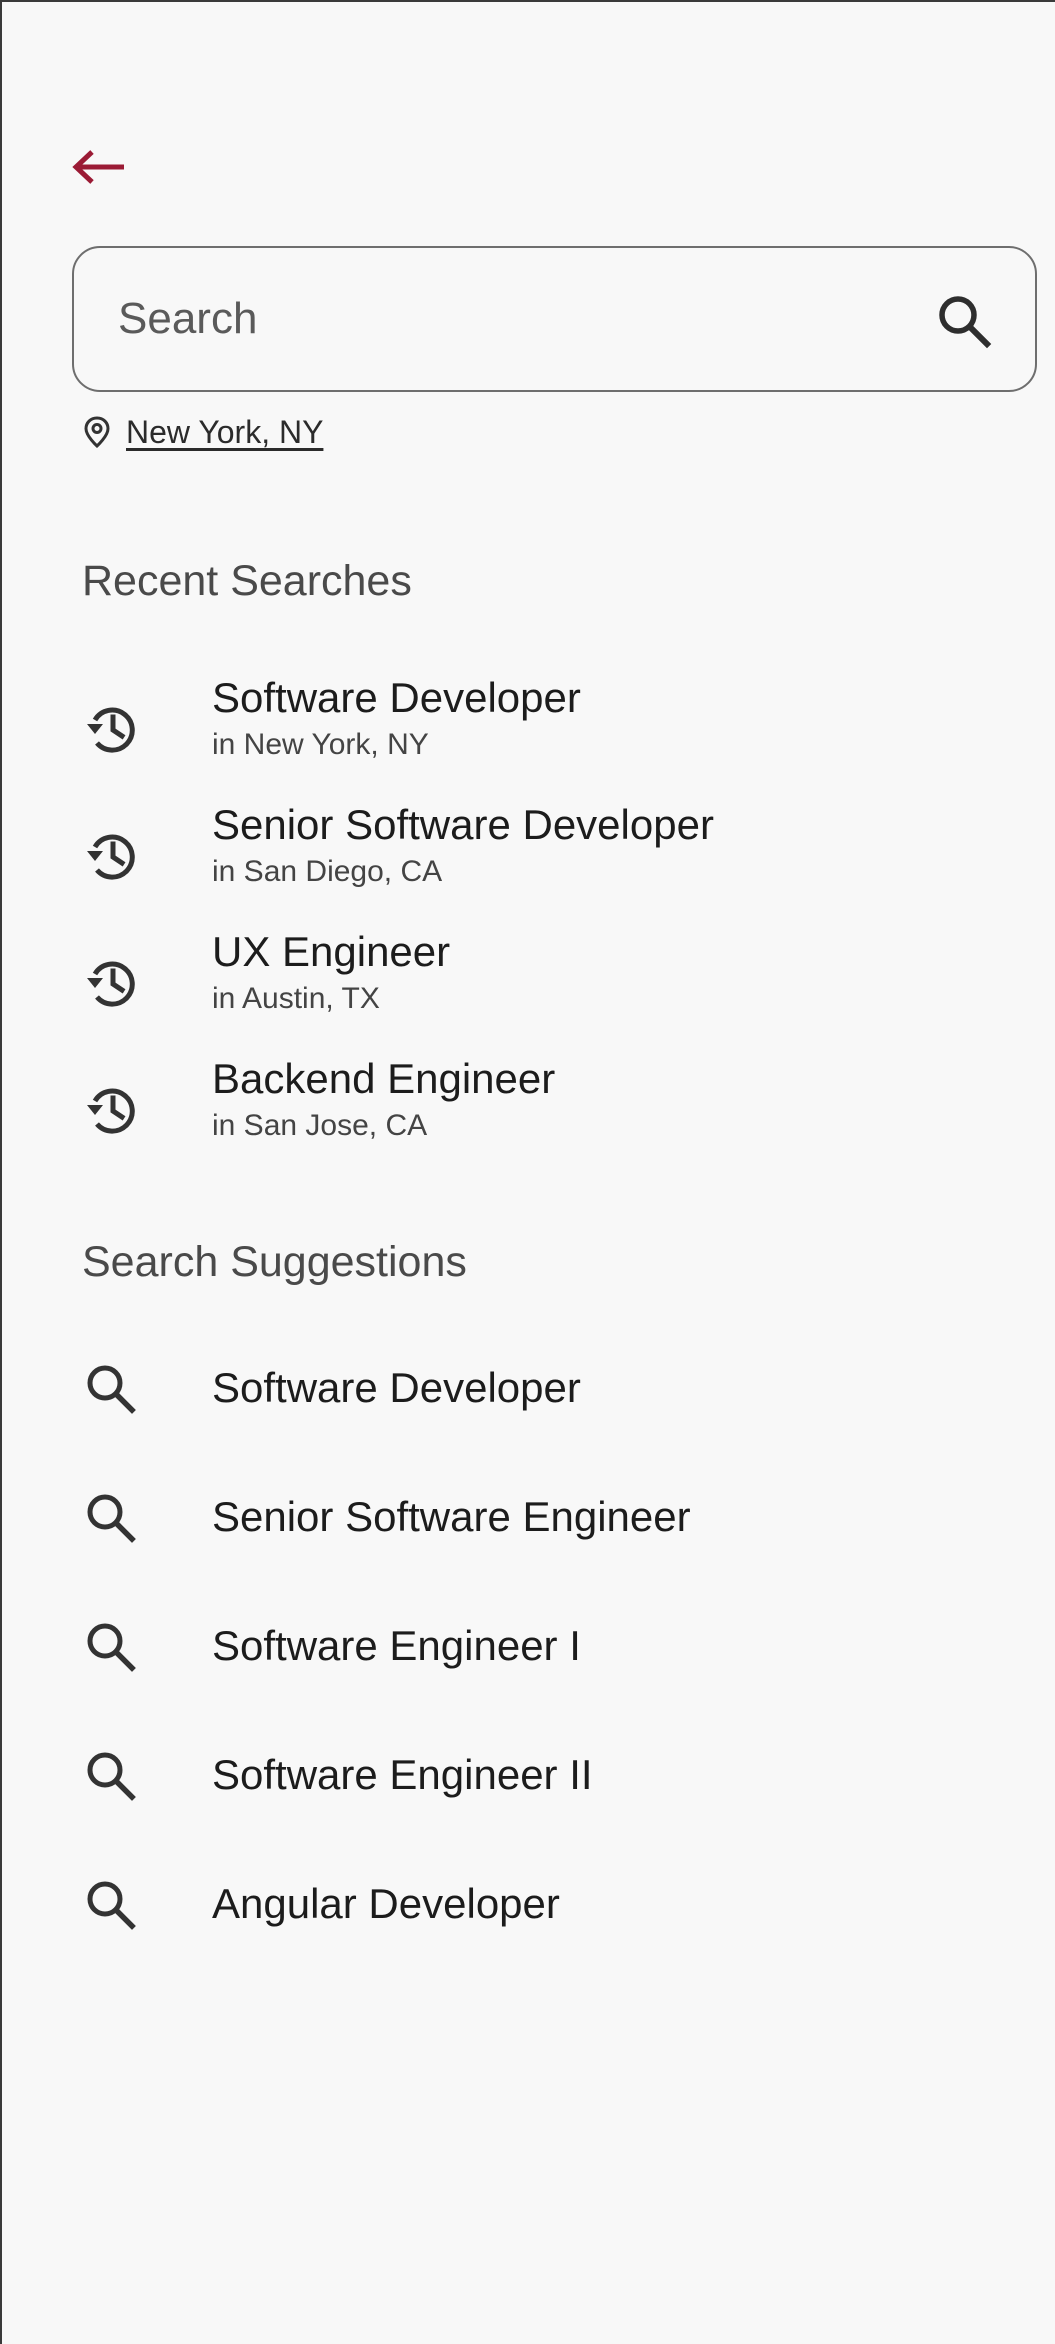 Image resolution: width=1055 pixels, height=2344 pixels. I want to click on recent-search-item: Backend Engineer in San Jose, CA, so click(552, 1110).